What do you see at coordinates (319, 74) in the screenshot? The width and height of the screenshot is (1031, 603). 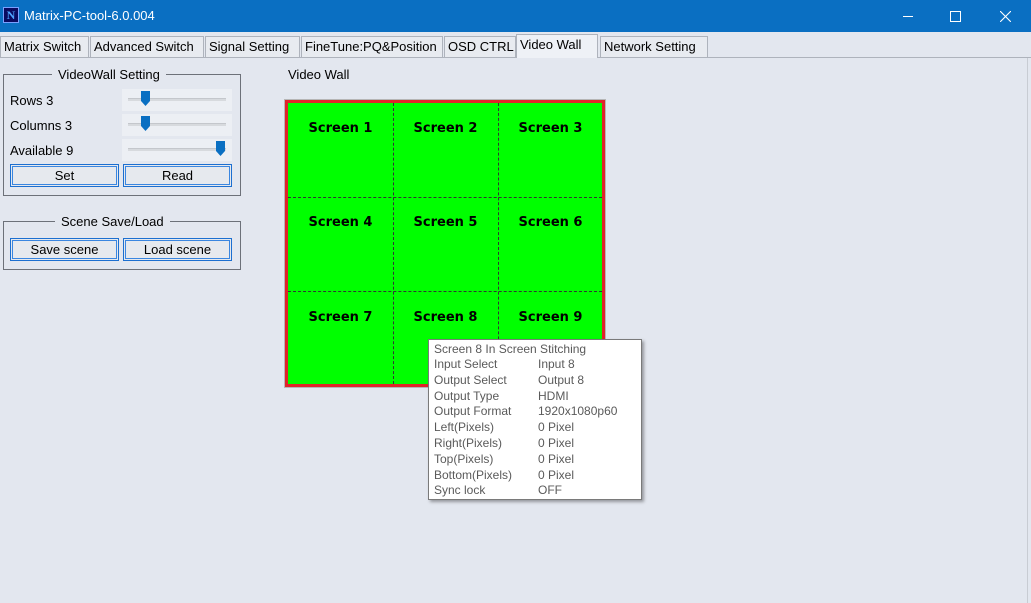 I see `video-wall-label: Video Wall` at bounding box center [319, 74].